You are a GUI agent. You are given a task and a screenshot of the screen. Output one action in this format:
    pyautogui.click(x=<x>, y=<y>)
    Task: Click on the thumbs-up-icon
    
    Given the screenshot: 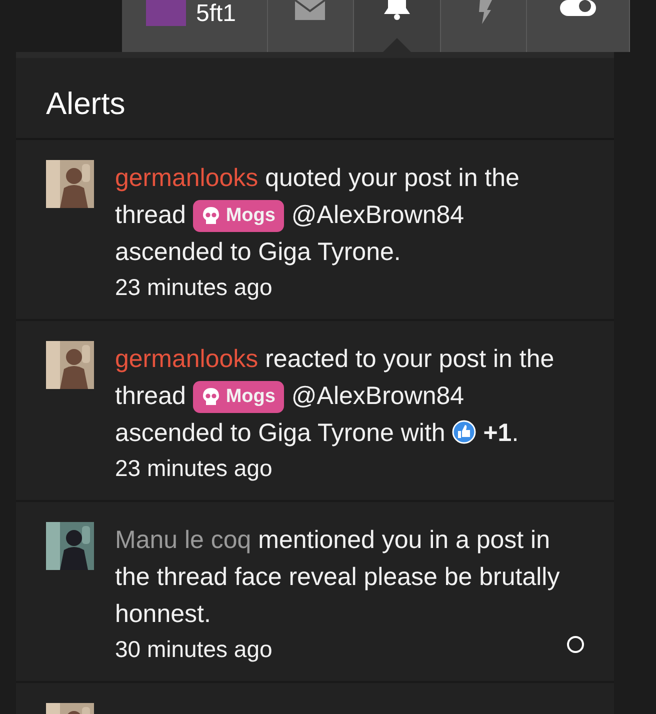 What is the action you would take?
    pyautogui.click(x=464, y=432)
    